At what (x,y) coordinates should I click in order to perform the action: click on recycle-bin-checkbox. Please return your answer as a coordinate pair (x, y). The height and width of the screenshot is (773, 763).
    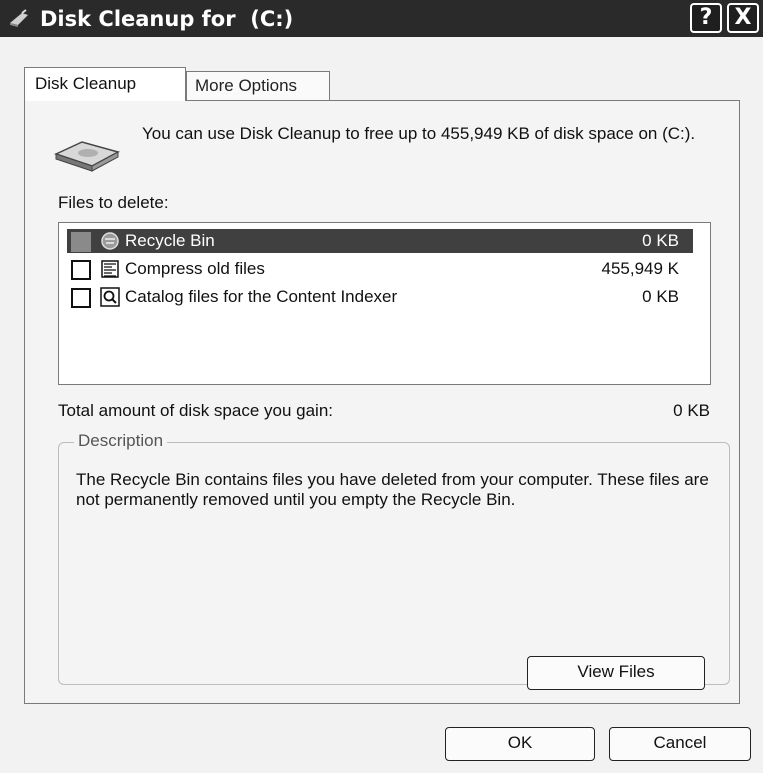
    Looking at the image, I should click on (81, 242).